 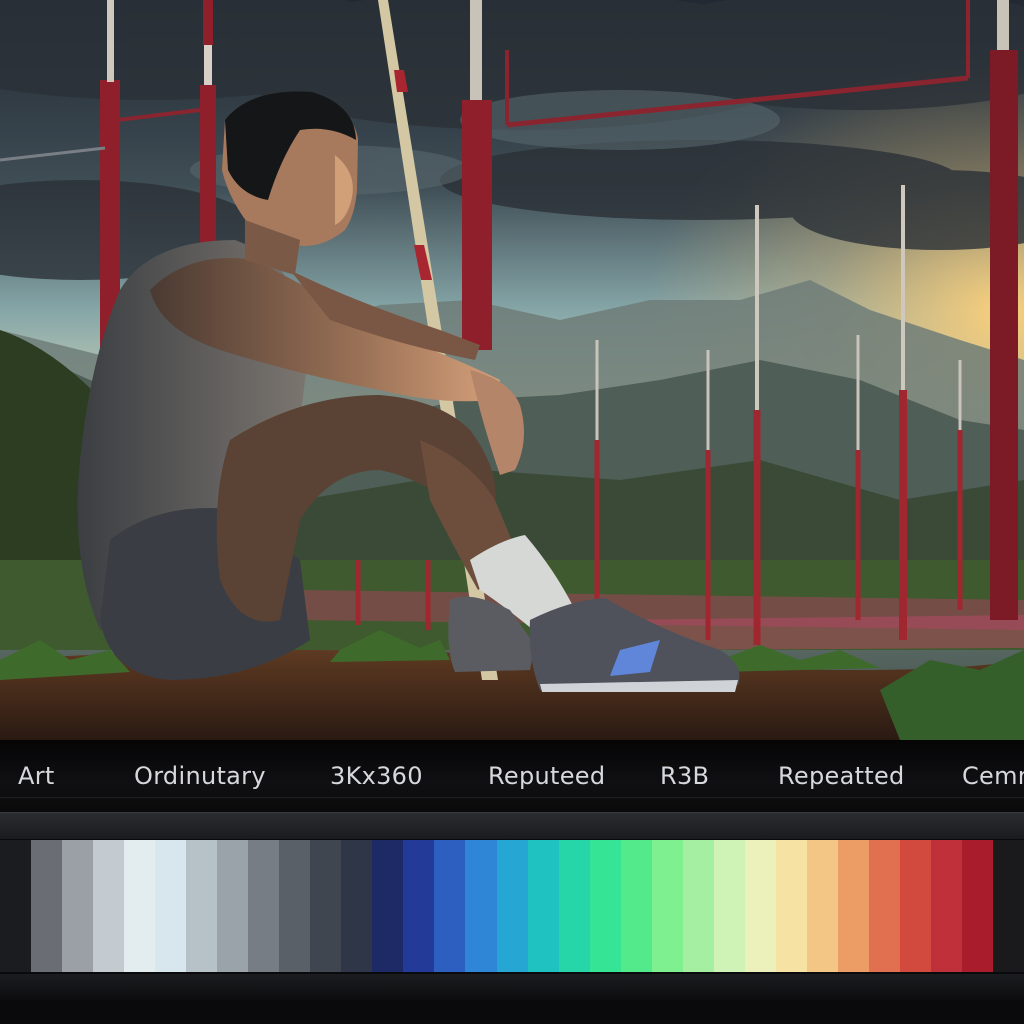 I want to click on label-art: Art, so click(x=36, y=776).